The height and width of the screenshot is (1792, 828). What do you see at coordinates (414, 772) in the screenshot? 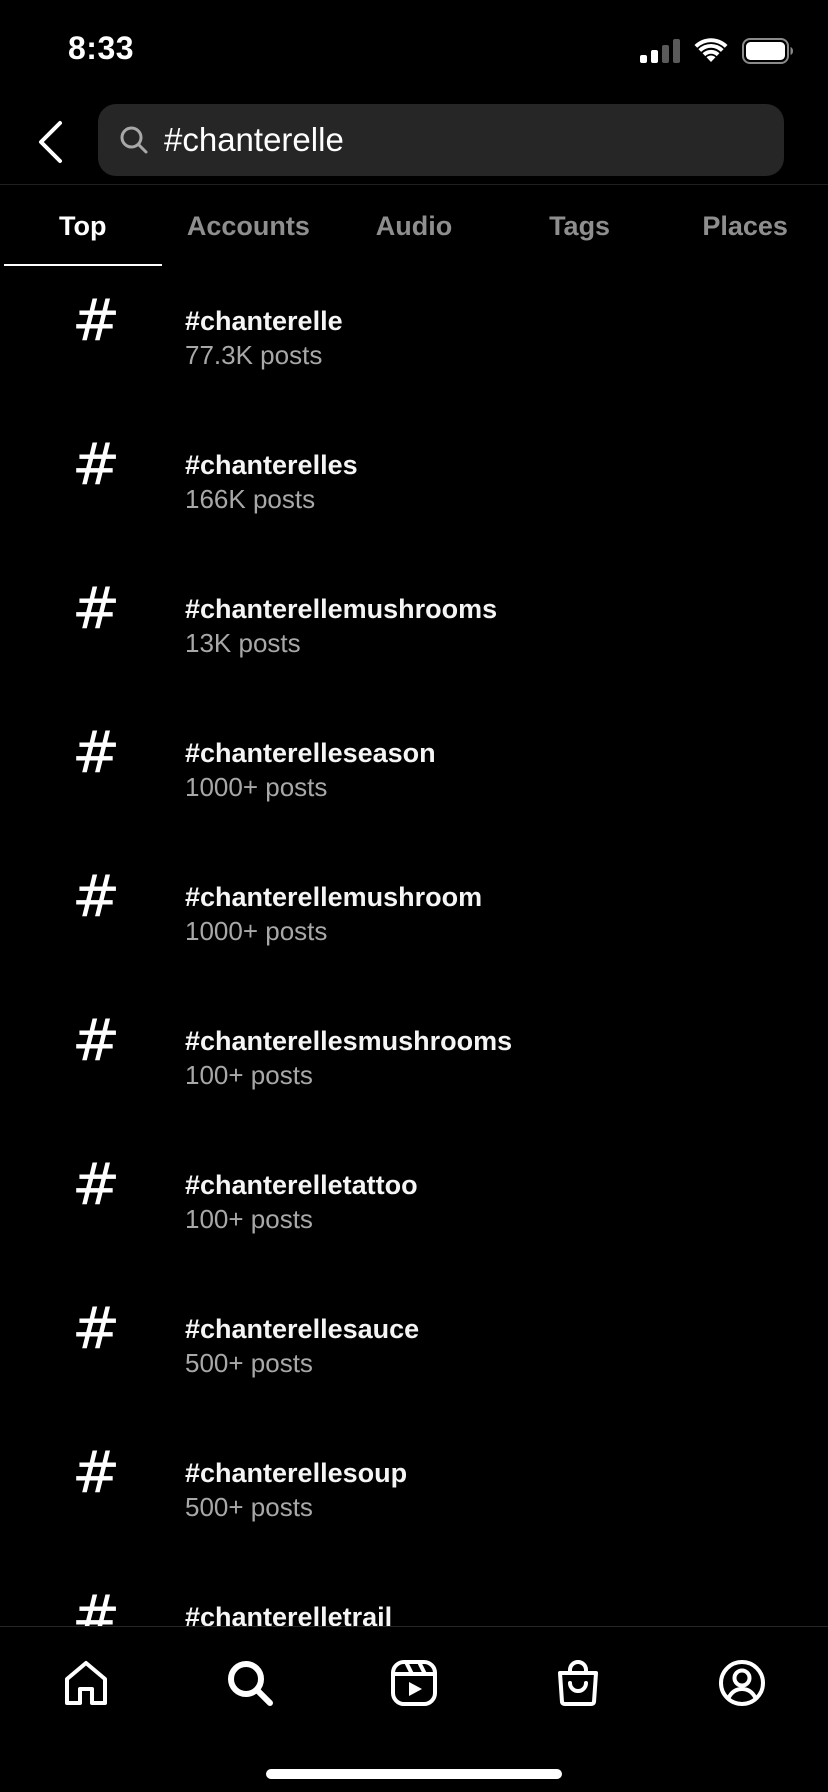
I see `list-item: # #chanterelleseason 1000+ posts` at bounding box center [414, 772].